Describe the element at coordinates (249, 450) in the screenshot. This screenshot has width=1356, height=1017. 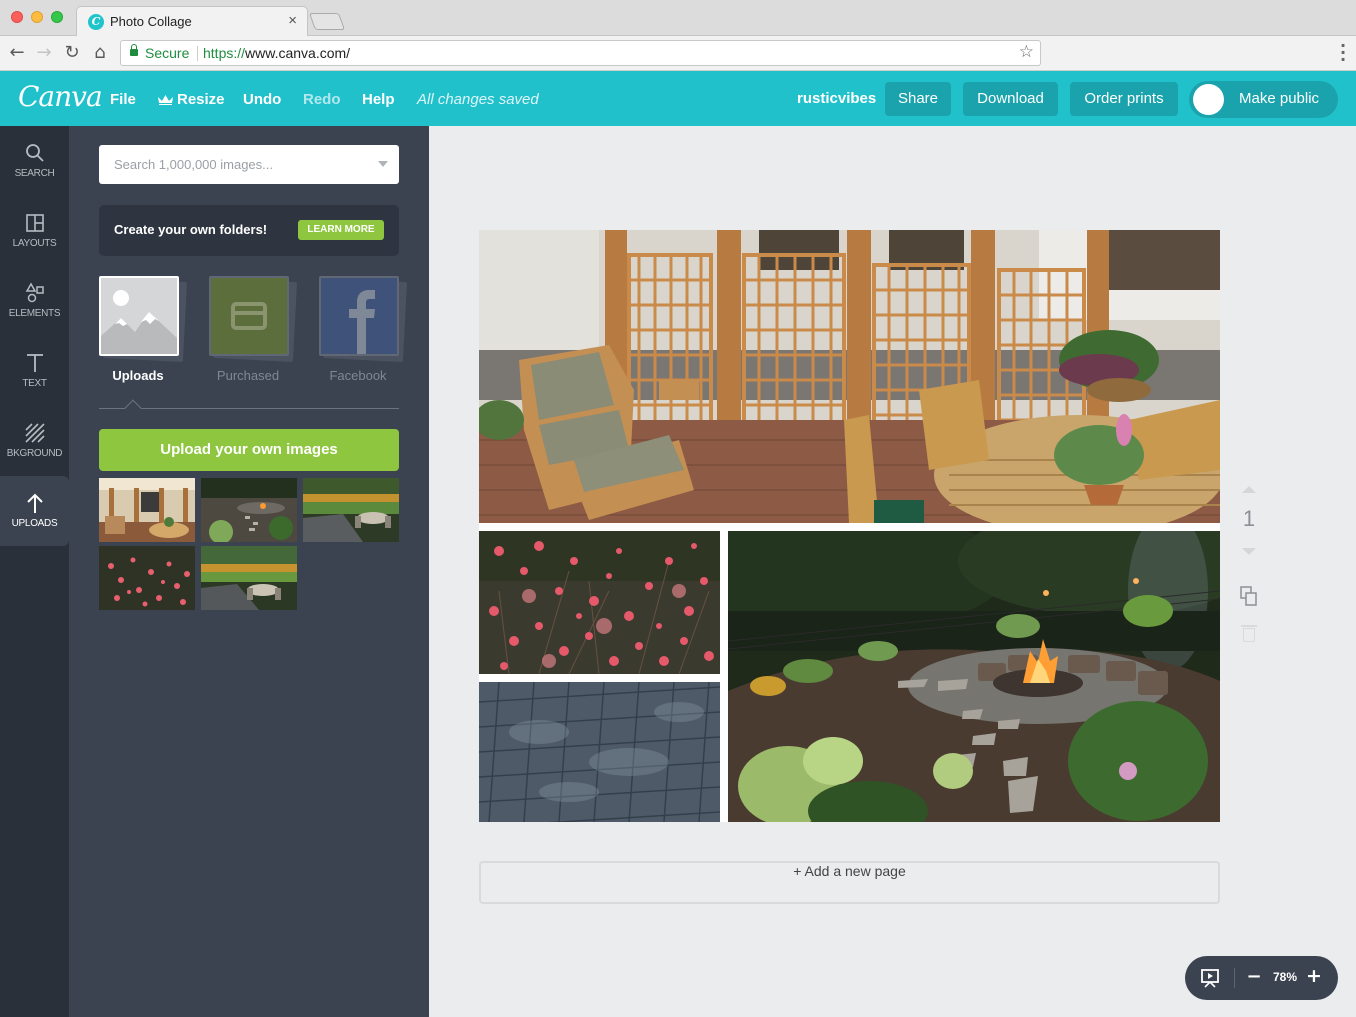
I see `upload-images-button: Upload your own images` at that location.